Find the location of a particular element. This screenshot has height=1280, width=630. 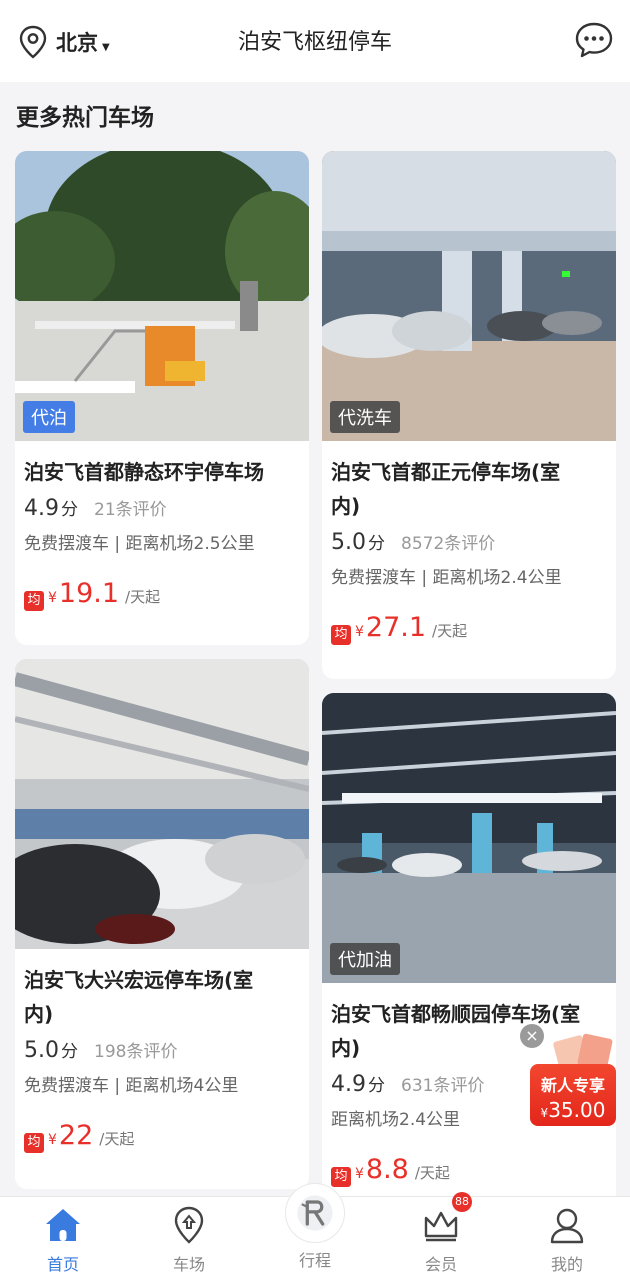

review-count: 8572条评价 is located at coordinates (448, 544).